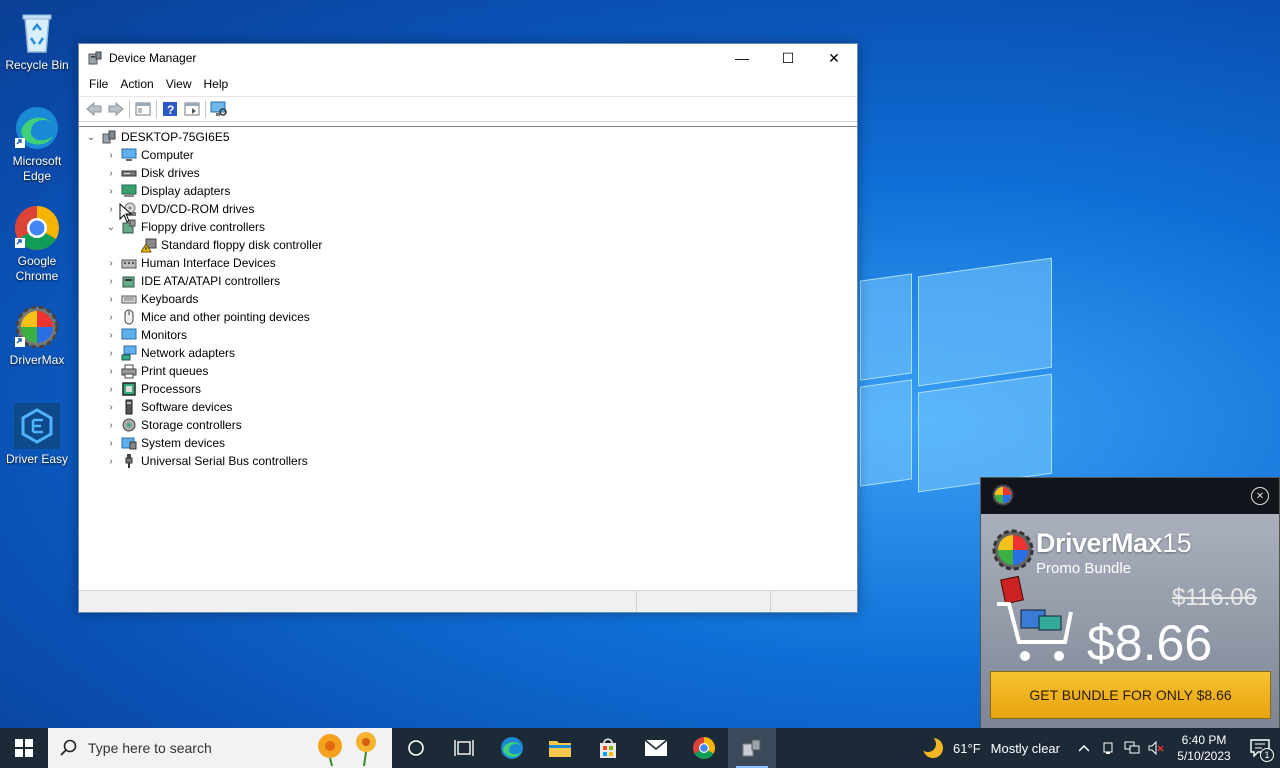 The image size is (1280, 768). What do you see at coordinates (186, 191) in the screenshot?
I see `tree-item-label: Display adapters` at bounding box center [186, 191].